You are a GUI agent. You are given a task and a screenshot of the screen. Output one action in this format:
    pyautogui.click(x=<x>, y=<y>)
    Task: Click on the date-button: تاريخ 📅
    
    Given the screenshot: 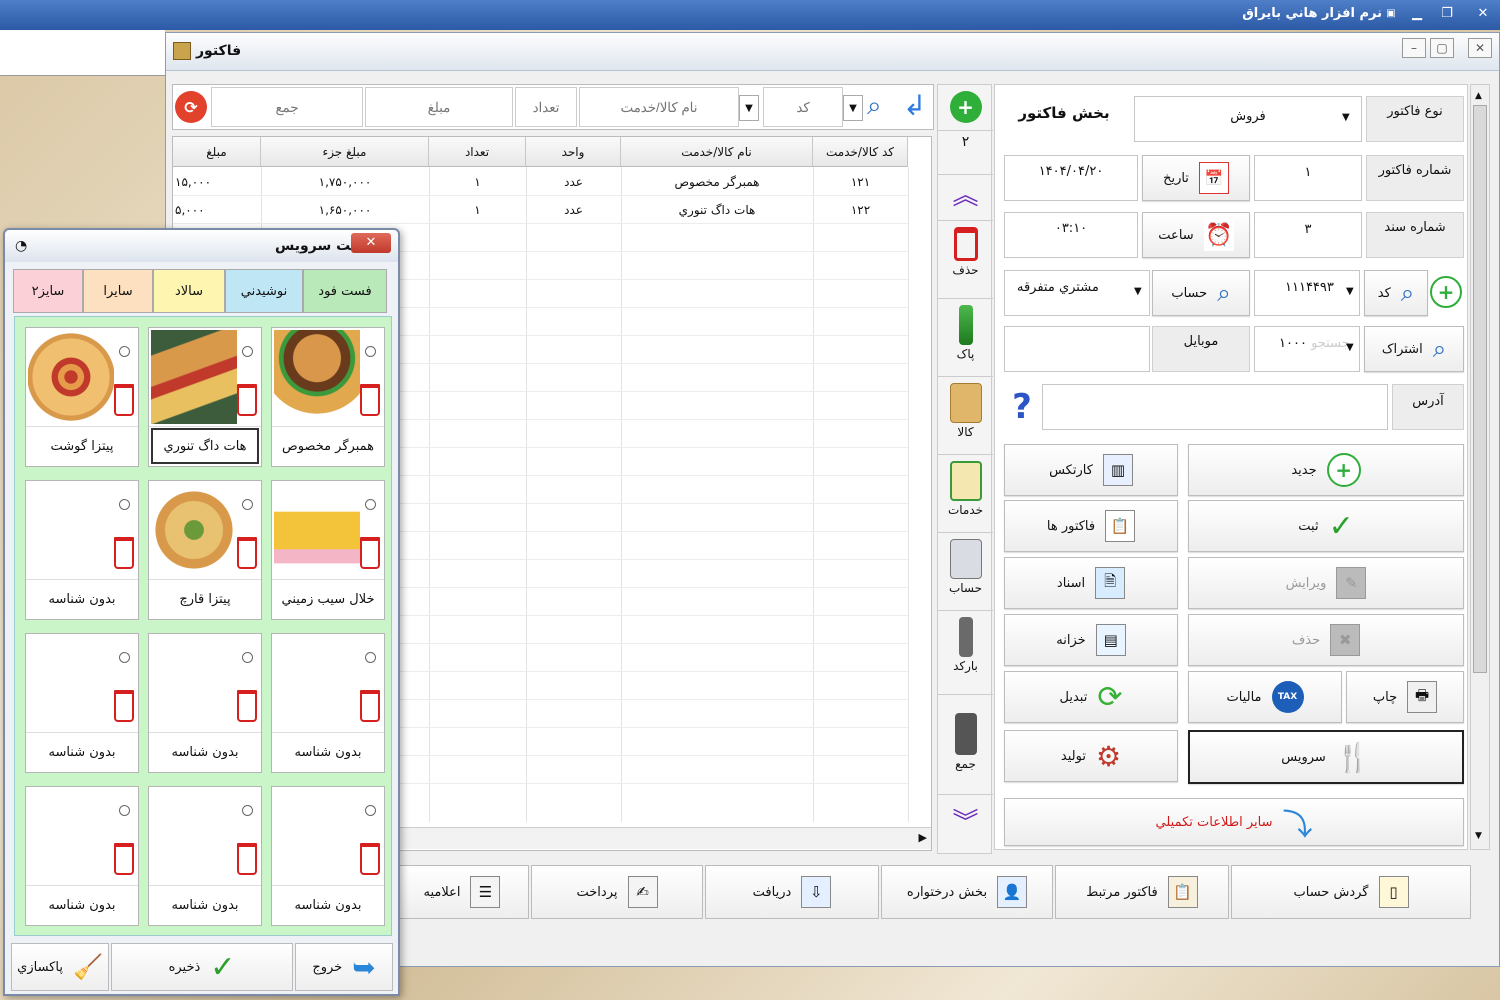 What is the action you would take?
    pyautogui.click(x=1196, y=178)
    